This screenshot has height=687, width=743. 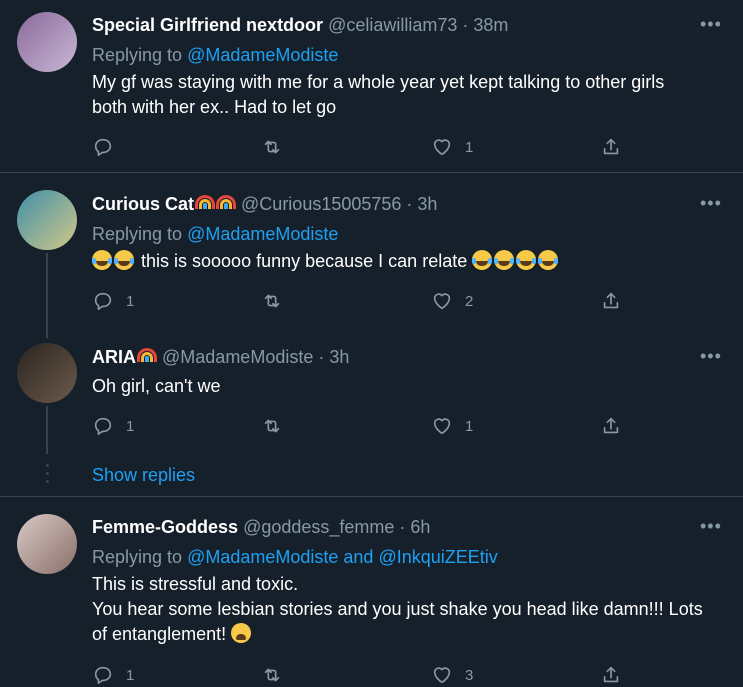 I want to click on reply-button, so click(x=109, y=147).